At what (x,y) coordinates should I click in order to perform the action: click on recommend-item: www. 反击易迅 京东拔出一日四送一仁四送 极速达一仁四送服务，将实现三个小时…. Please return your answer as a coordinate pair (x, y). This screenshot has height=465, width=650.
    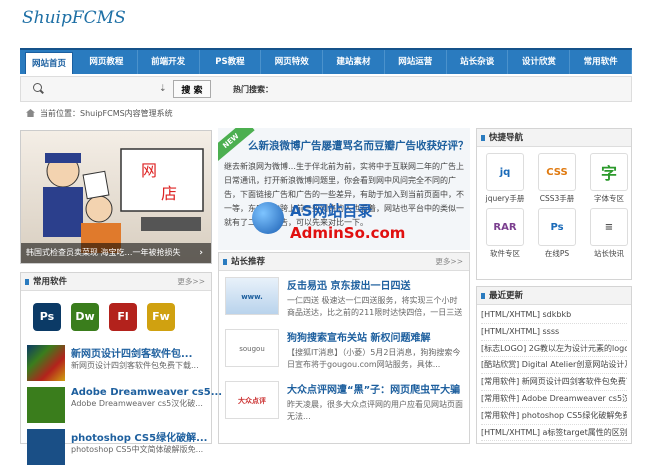
    Looking at the image, I should click on (344, 297).